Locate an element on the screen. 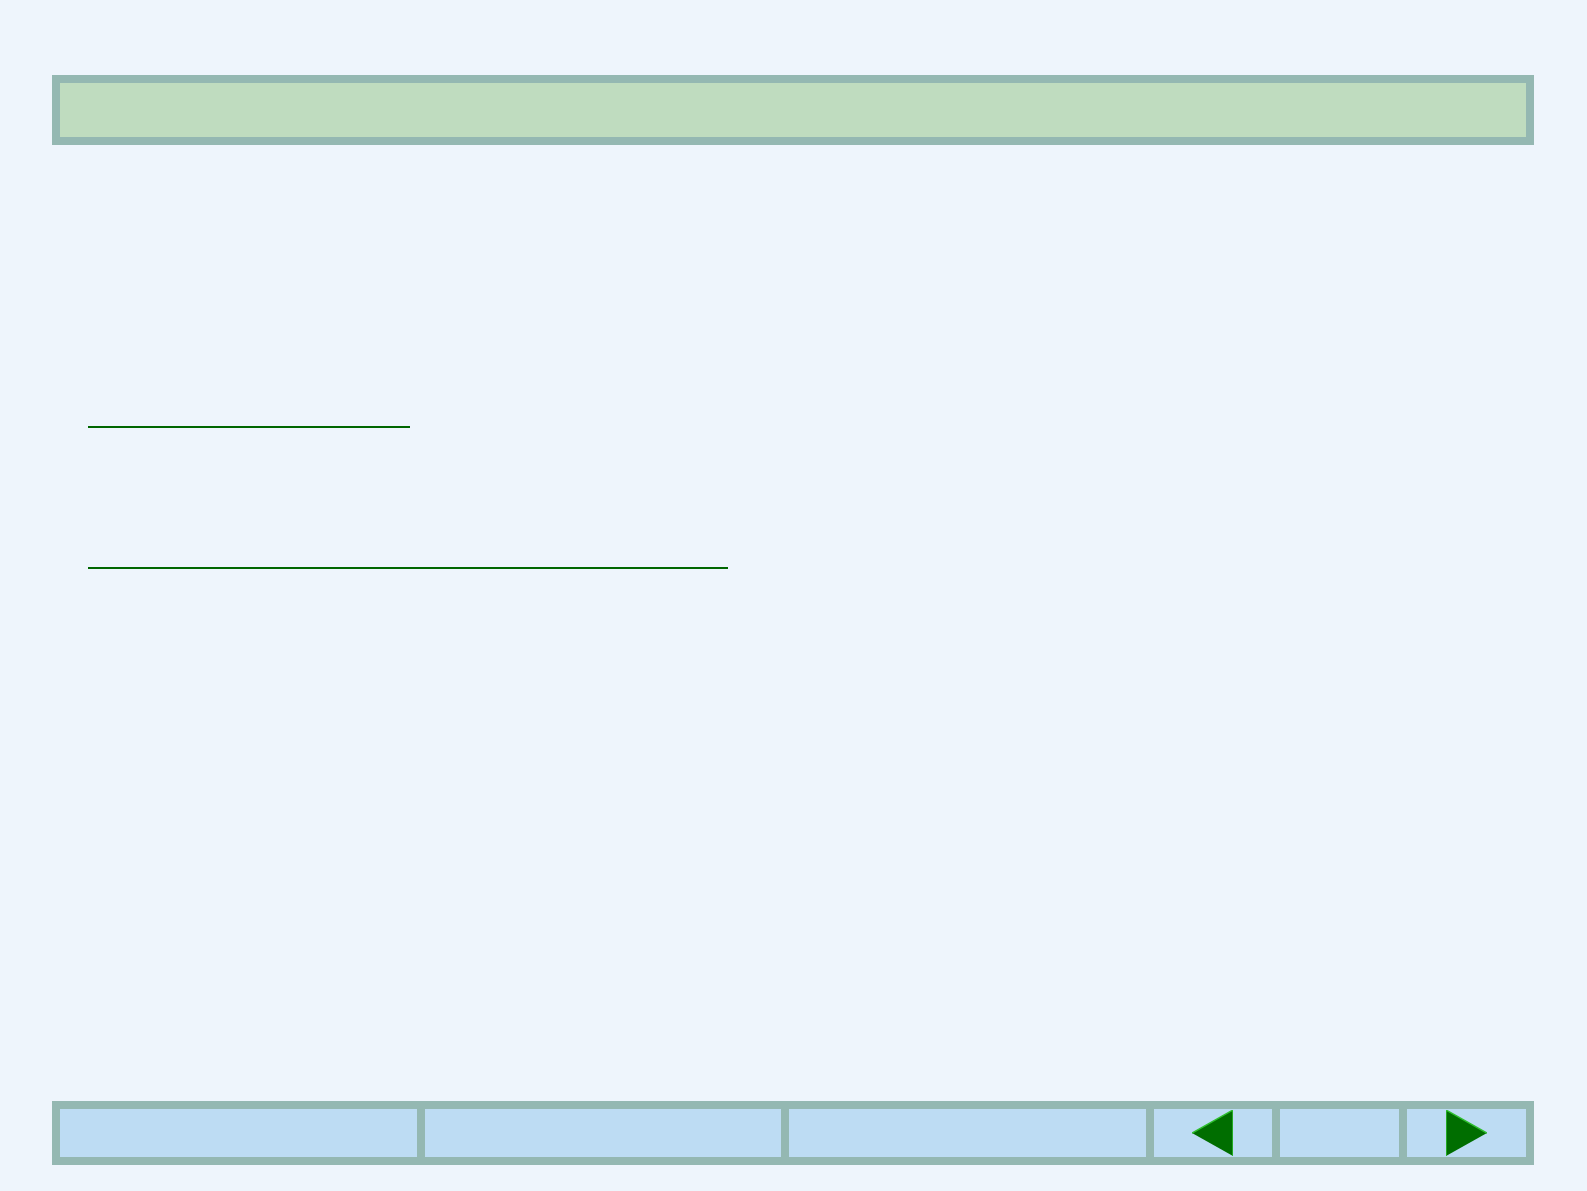 The height and width of the screenshot is (1191, 1587). right-triangle-icon is located at coordinates (1467, 1133).